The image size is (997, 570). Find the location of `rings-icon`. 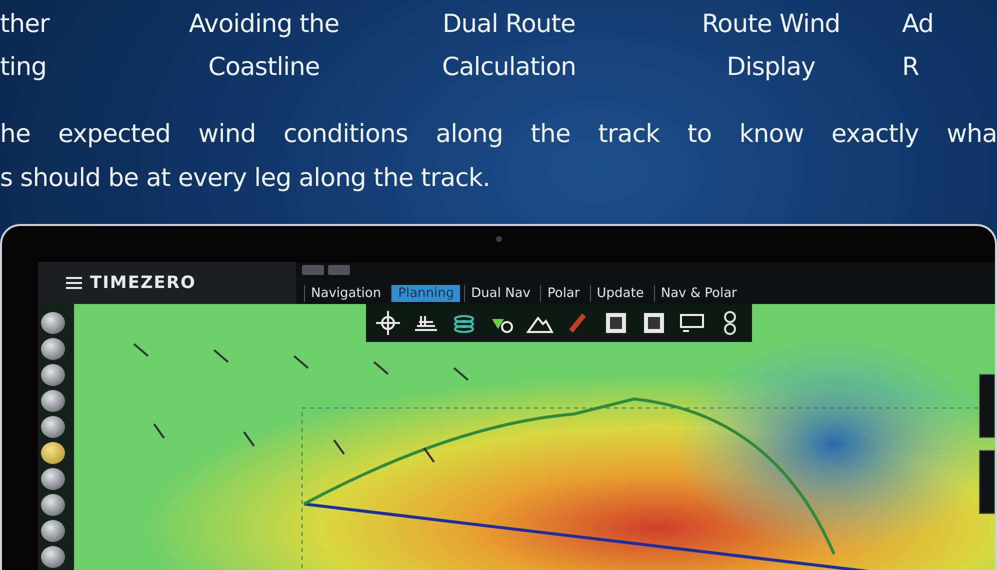

rings-icon is located at coordinates (464, 323).